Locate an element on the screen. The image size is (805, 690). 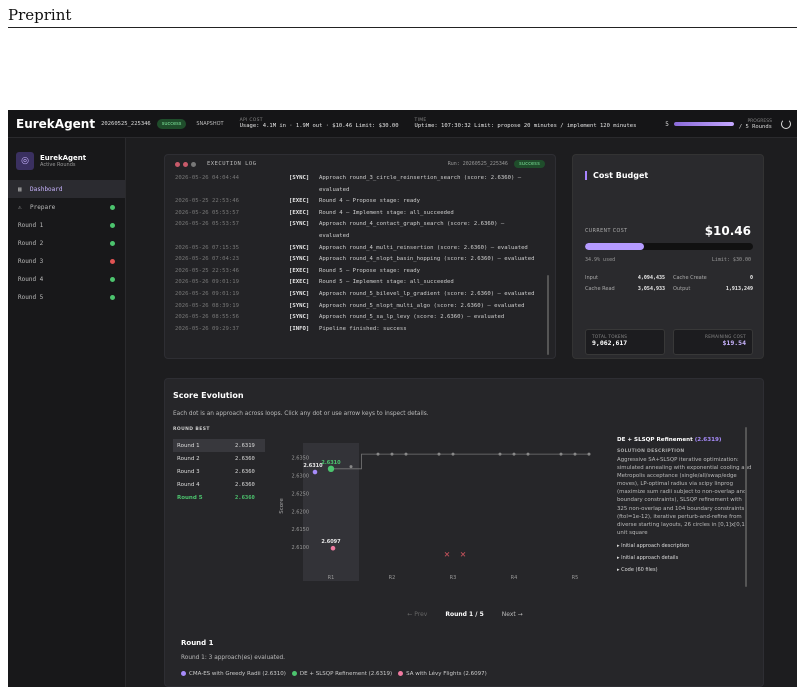
grid-icon: ▦ is located at coordinates (20, 189).